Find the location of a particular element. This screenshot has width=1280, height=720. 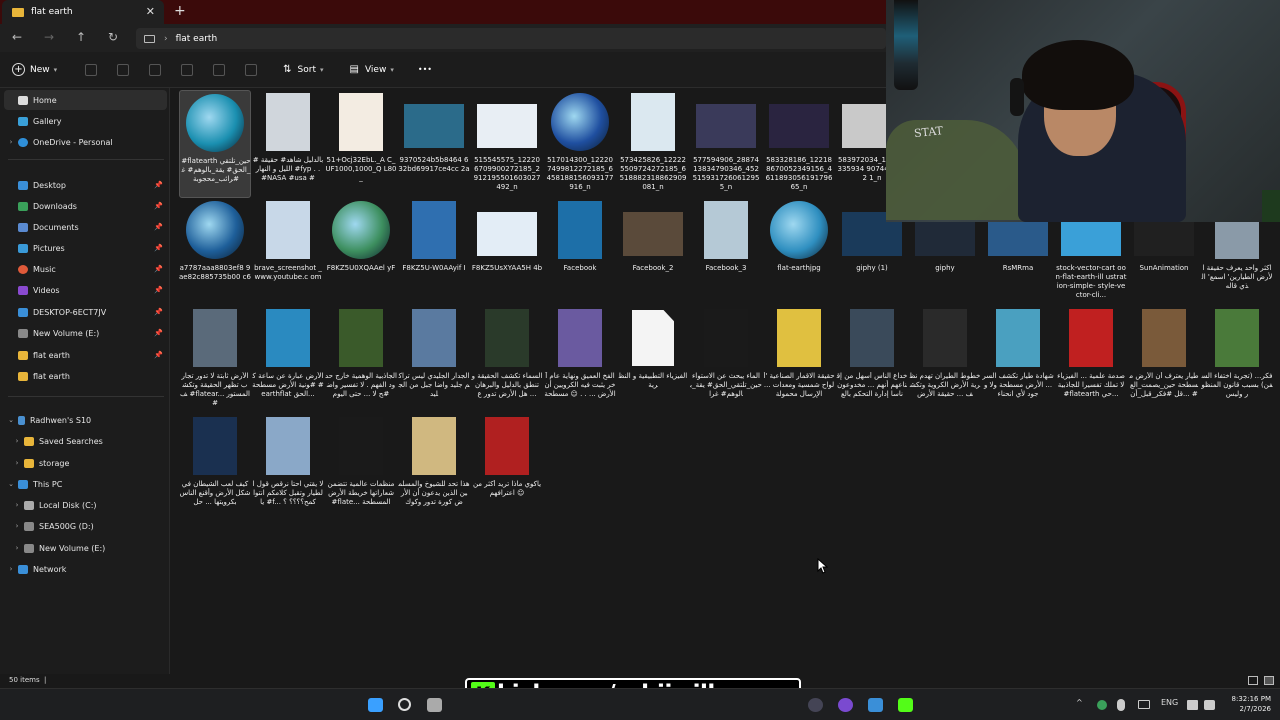

sidebar-item-pictures: Pictures 📌 is located at coordinates (85, 248).